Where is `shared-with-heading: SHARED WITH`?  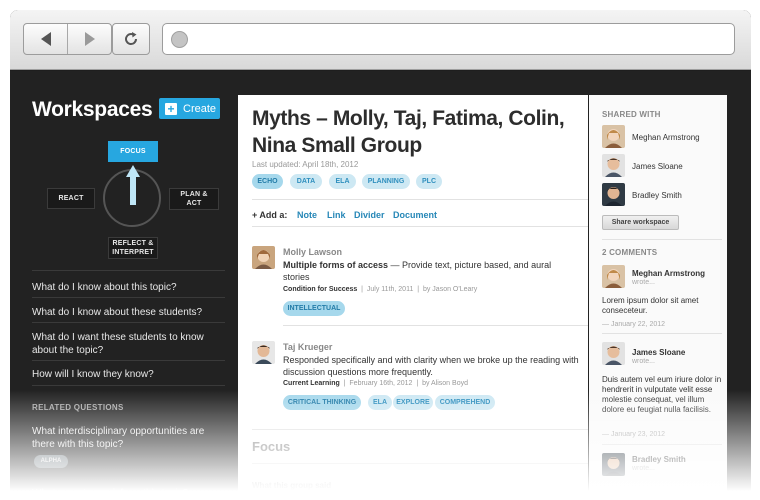 shared-with-heading: SHARED WITH is located at coordinates (631, 114).